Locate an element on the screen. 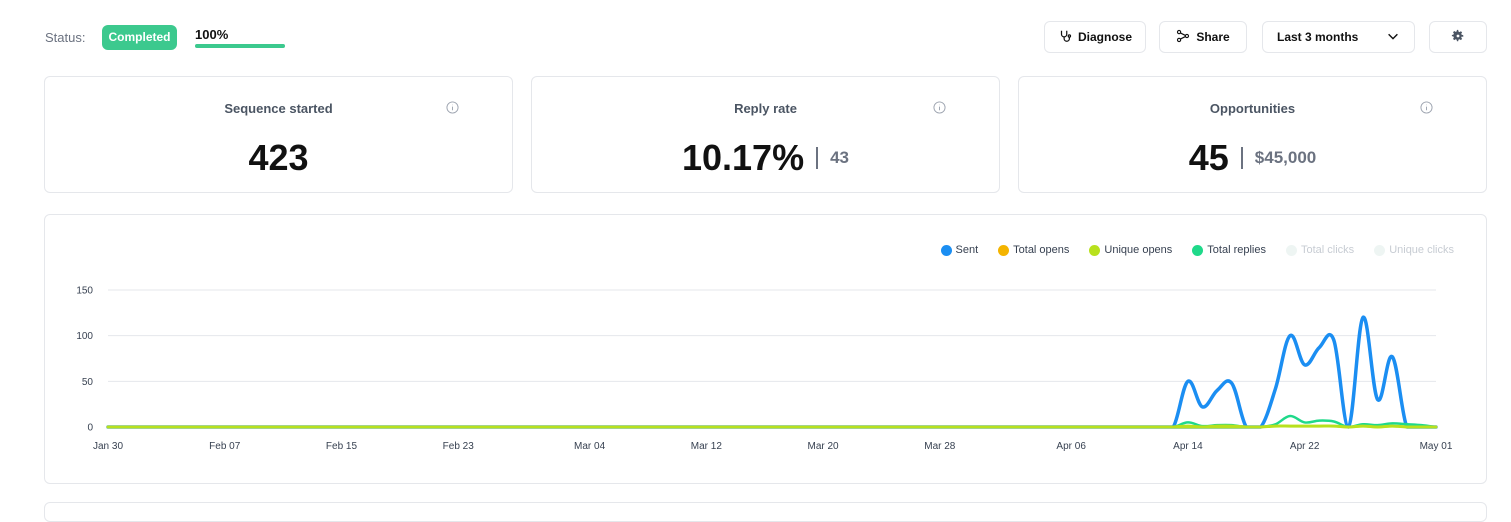 The width and height of the screenshot is (1511, 522). status-badge: Completed is located at coordinates (139, 37).